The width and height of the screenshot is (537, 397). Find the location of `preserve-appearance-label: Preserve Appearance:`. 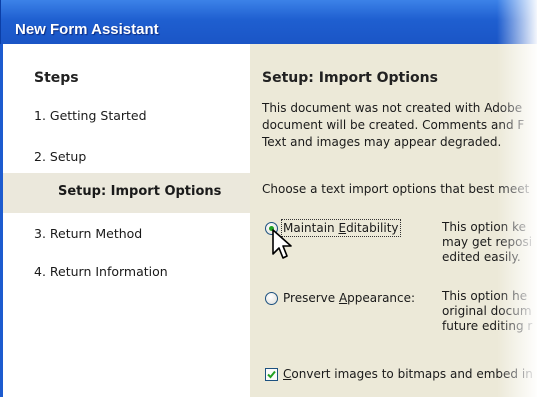

preserve-appearance-label: Preserve Appearance: is located at coordinates (349, 298).